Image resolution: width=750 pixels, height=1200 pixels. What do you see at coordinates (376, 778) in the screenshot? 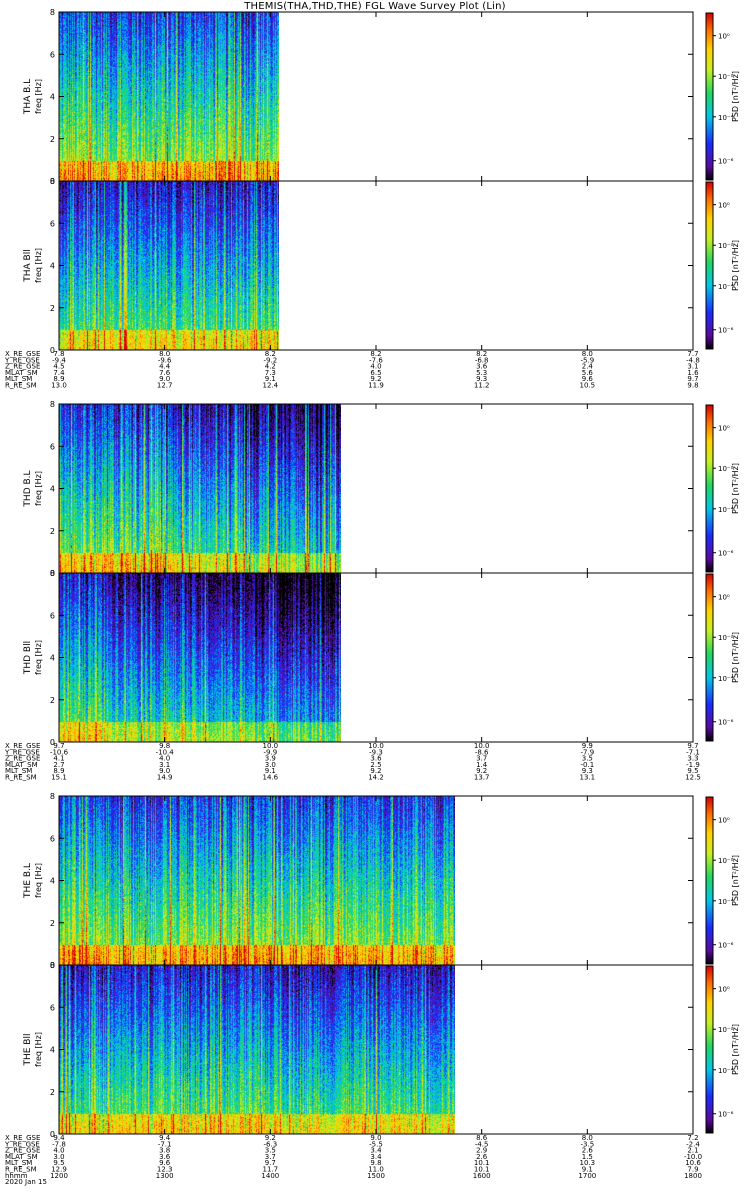
I see `ephemeris-value: 14.2` at bounding box center [376, 778].